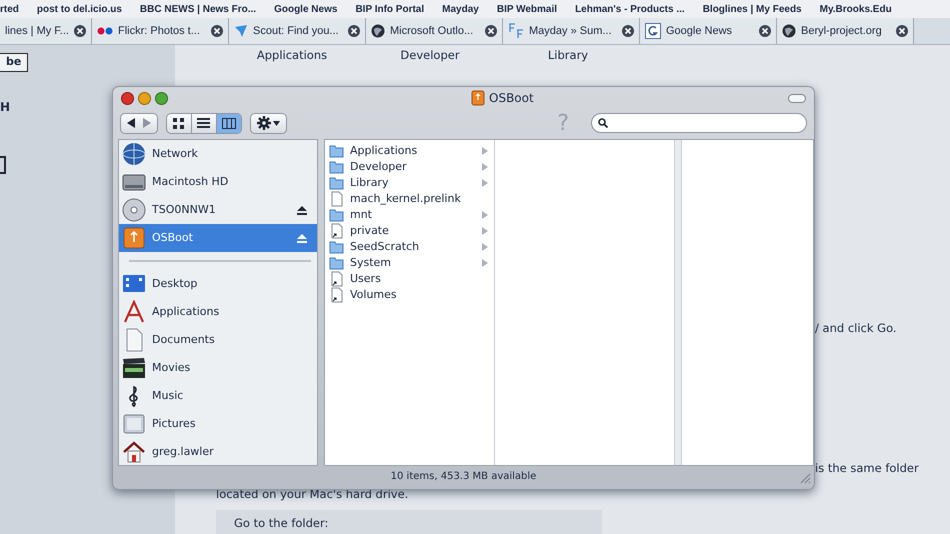  What do you see at coordinates (147, 123) in the screenshot?
I see `forward-icon` at bounding box center [147, 123].